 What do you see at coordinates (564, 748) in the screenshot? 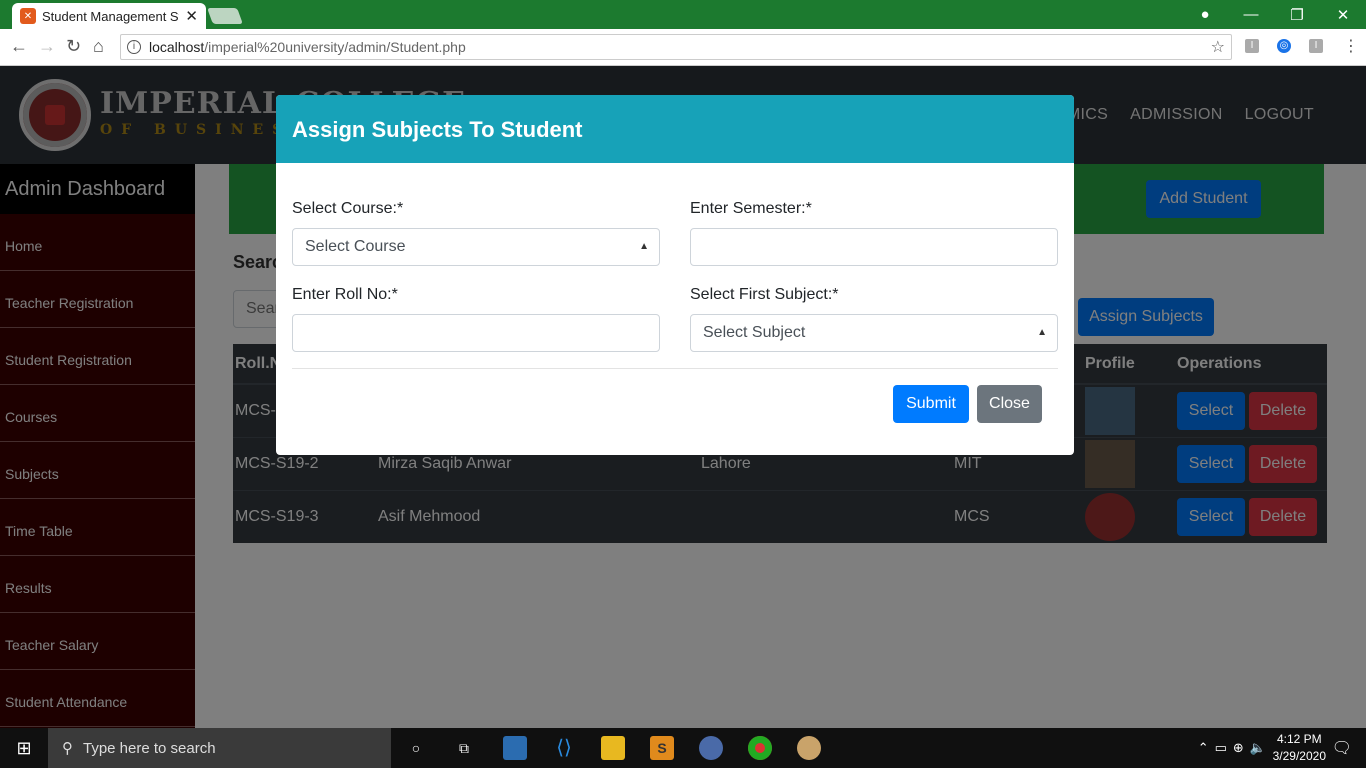
I see `vscode-icon: ⟨⟩` at bounding box center [564, 748].